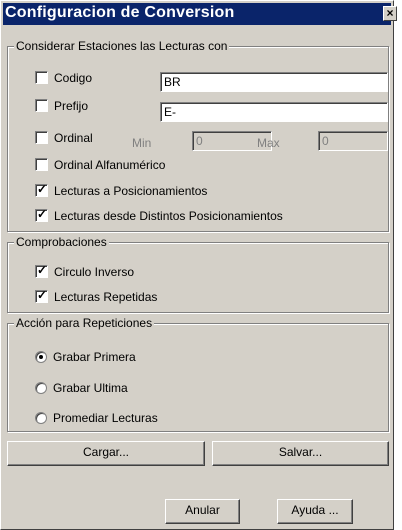 This screenshot has height=530, width=402. I want to click on radio-promediar: Promediar Lecturas, so click(96, 417).